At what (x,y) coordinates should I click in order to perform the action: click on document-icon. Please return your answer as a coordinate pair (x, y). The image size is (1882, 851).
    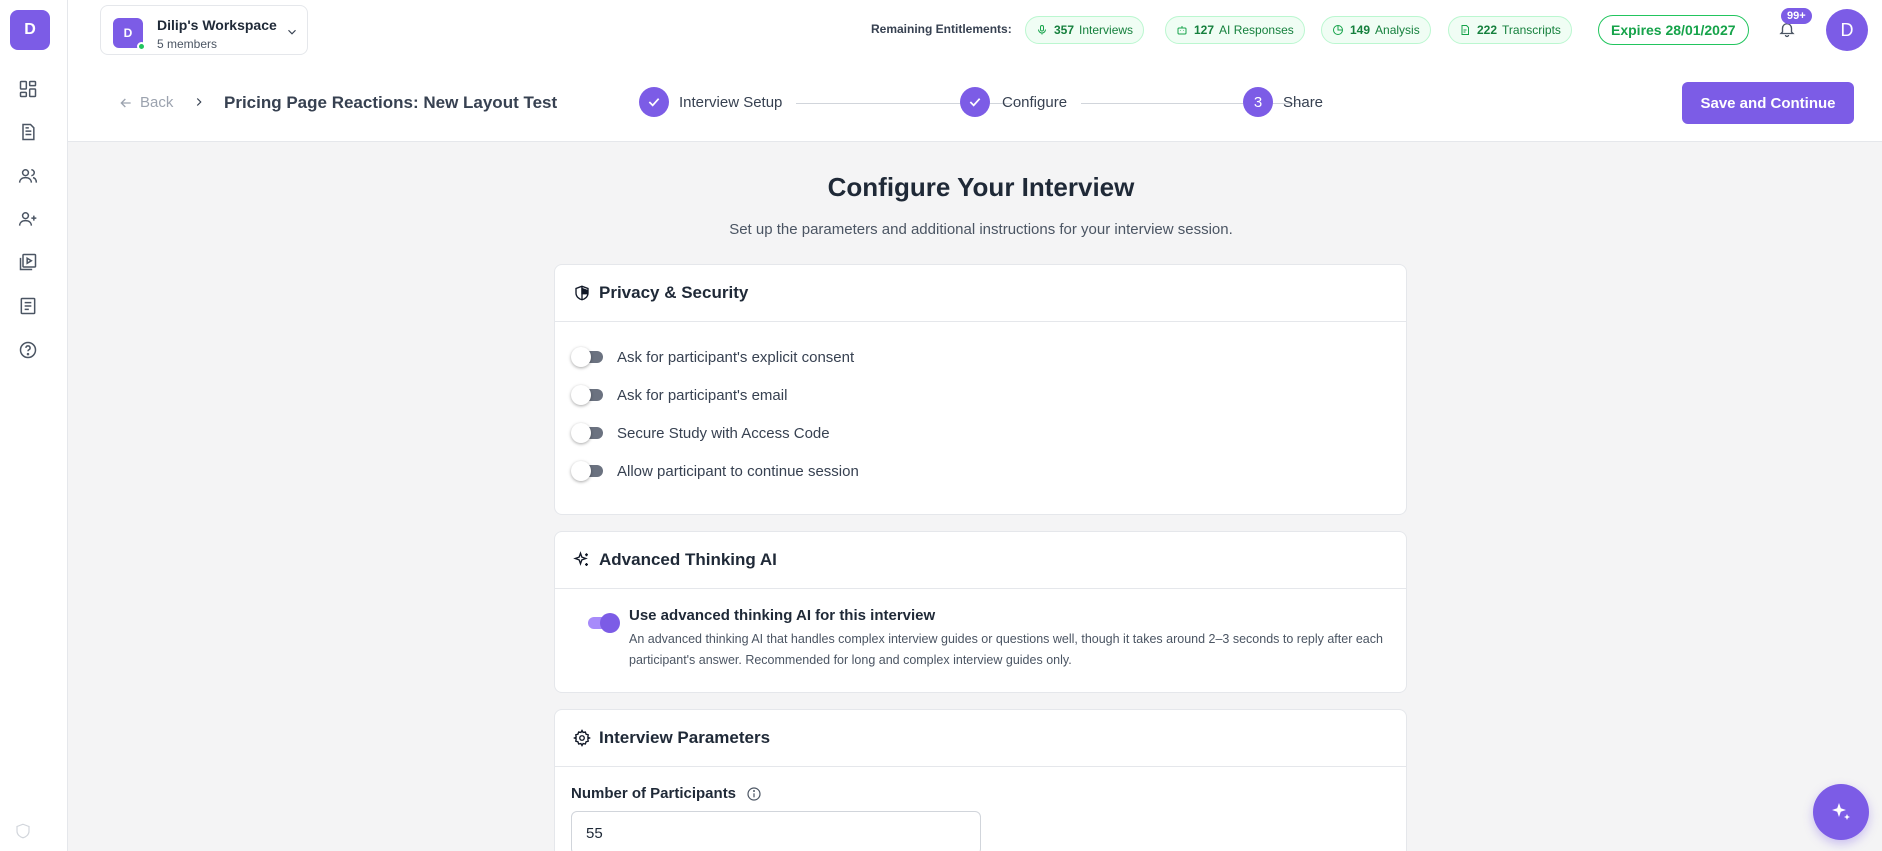
    Looking at the image, I should click on (28, 132).